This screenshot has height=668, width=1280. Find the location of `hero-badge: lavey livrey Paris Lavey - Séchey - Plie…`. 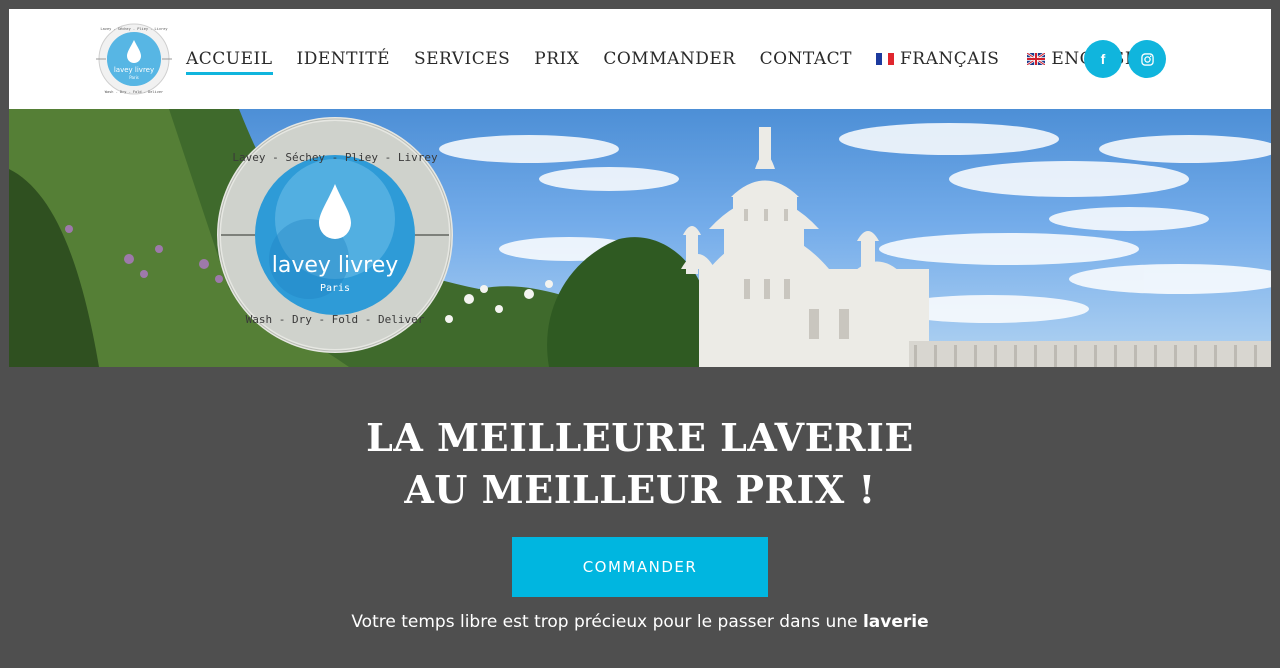

hero-badge: lavey livrey Paris Lavey - Séchey - Plie… is located at coordinates (335, 235).